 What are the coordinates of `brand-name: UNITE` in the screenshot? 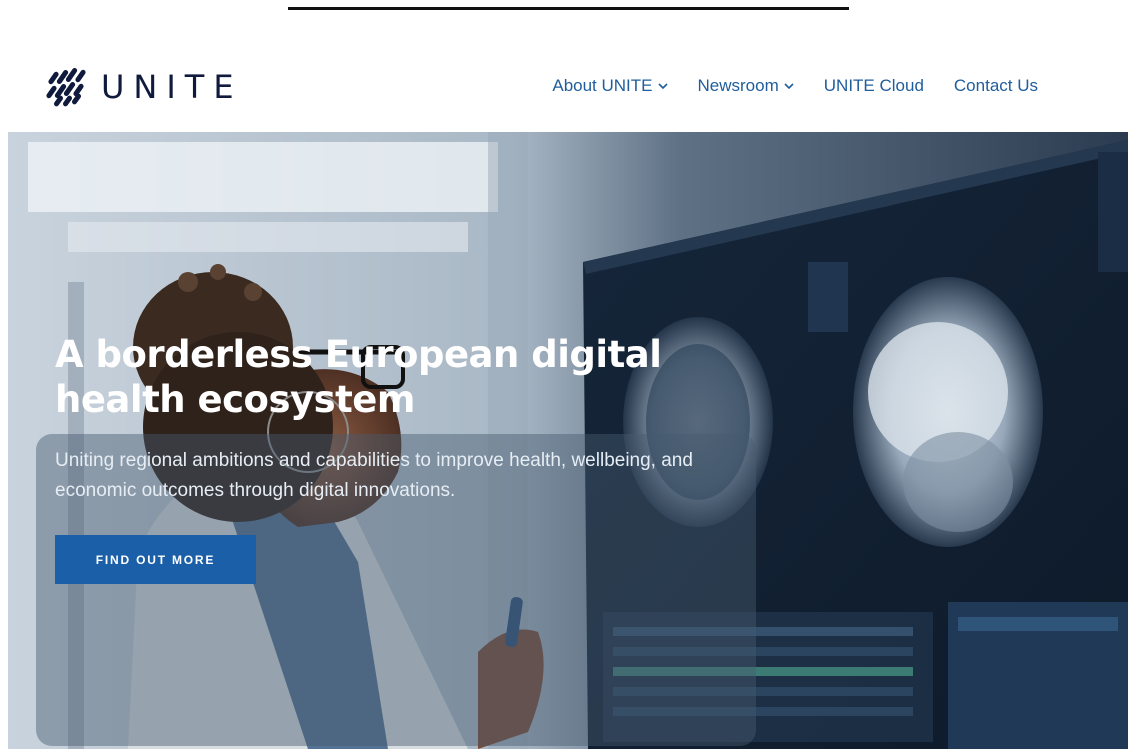 It's located at (172, 87).